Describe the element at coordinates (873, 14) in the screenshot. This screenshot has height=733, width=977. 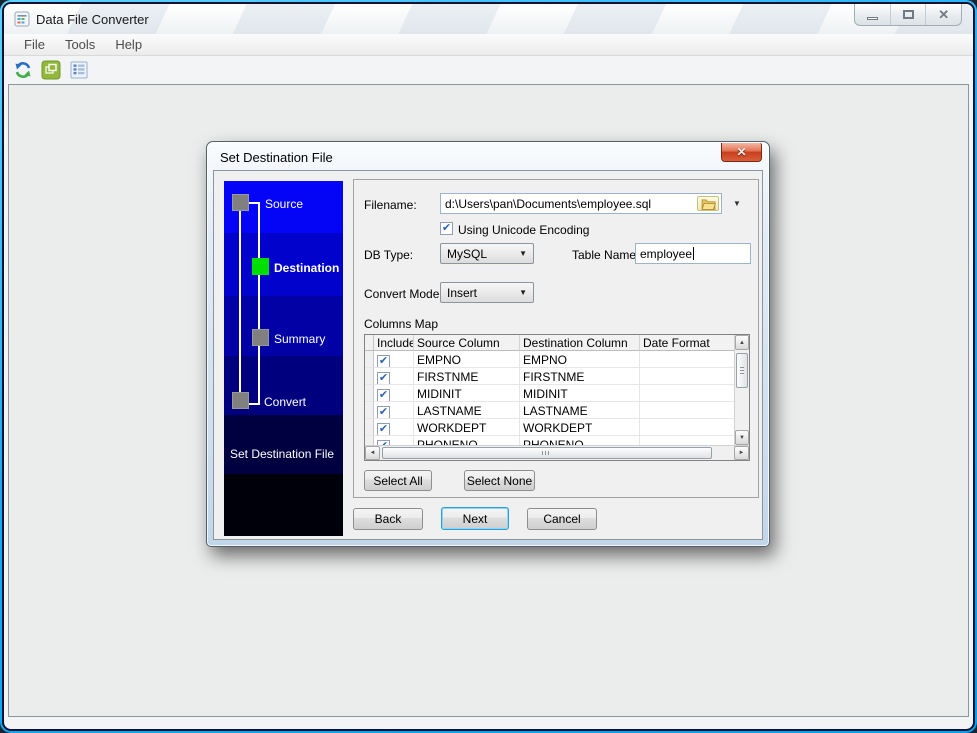
I see `minimize-button` at that location.